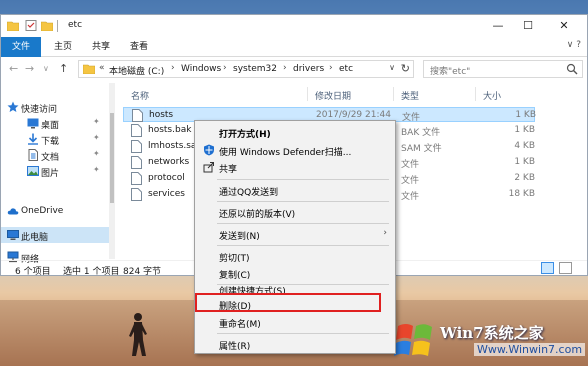 This screenshot has height=366, width=588. I want to click on menu-label: 剪切(T), so click(234, 259).